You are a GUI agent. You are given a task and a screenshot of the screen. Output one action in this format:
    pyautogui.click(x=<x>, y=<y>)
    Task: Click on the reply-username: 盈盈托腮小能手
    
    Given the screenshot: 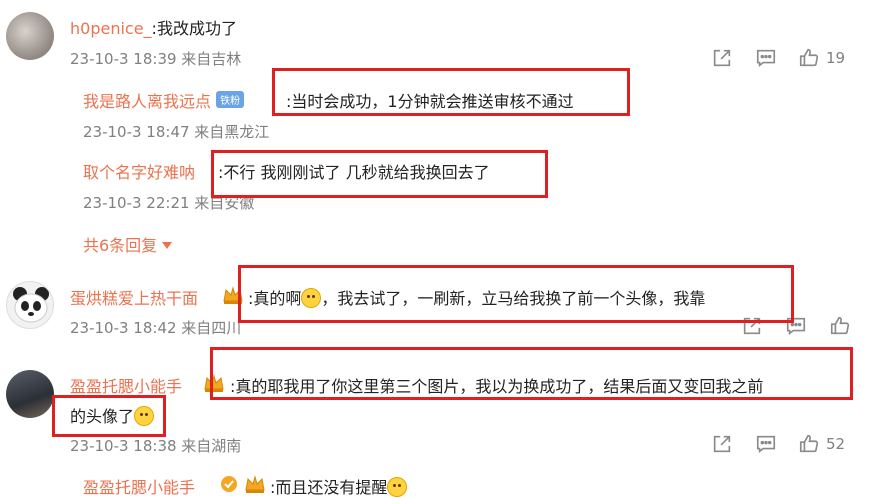 What is the action you would take?
    pyautogui.click(x=139, y=486)
    